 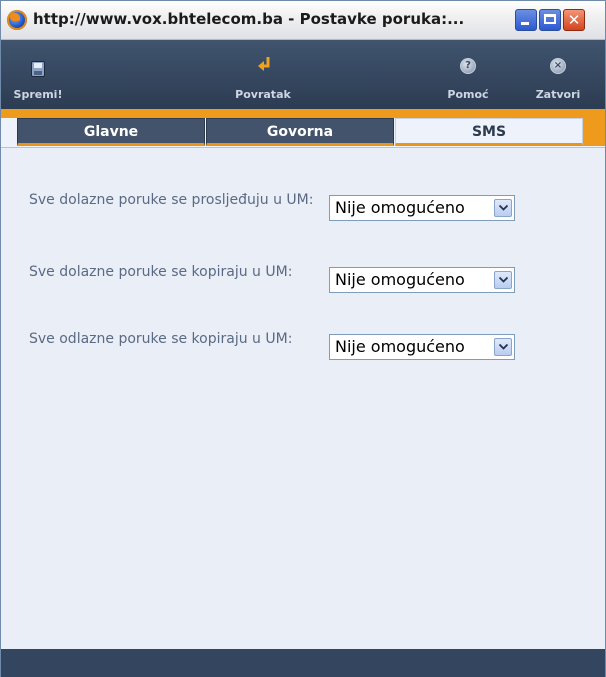 What do you see at coordinates (264, 64) in the screenshot?
I see `return-arrow-icon` at bounding box center [264, 64].